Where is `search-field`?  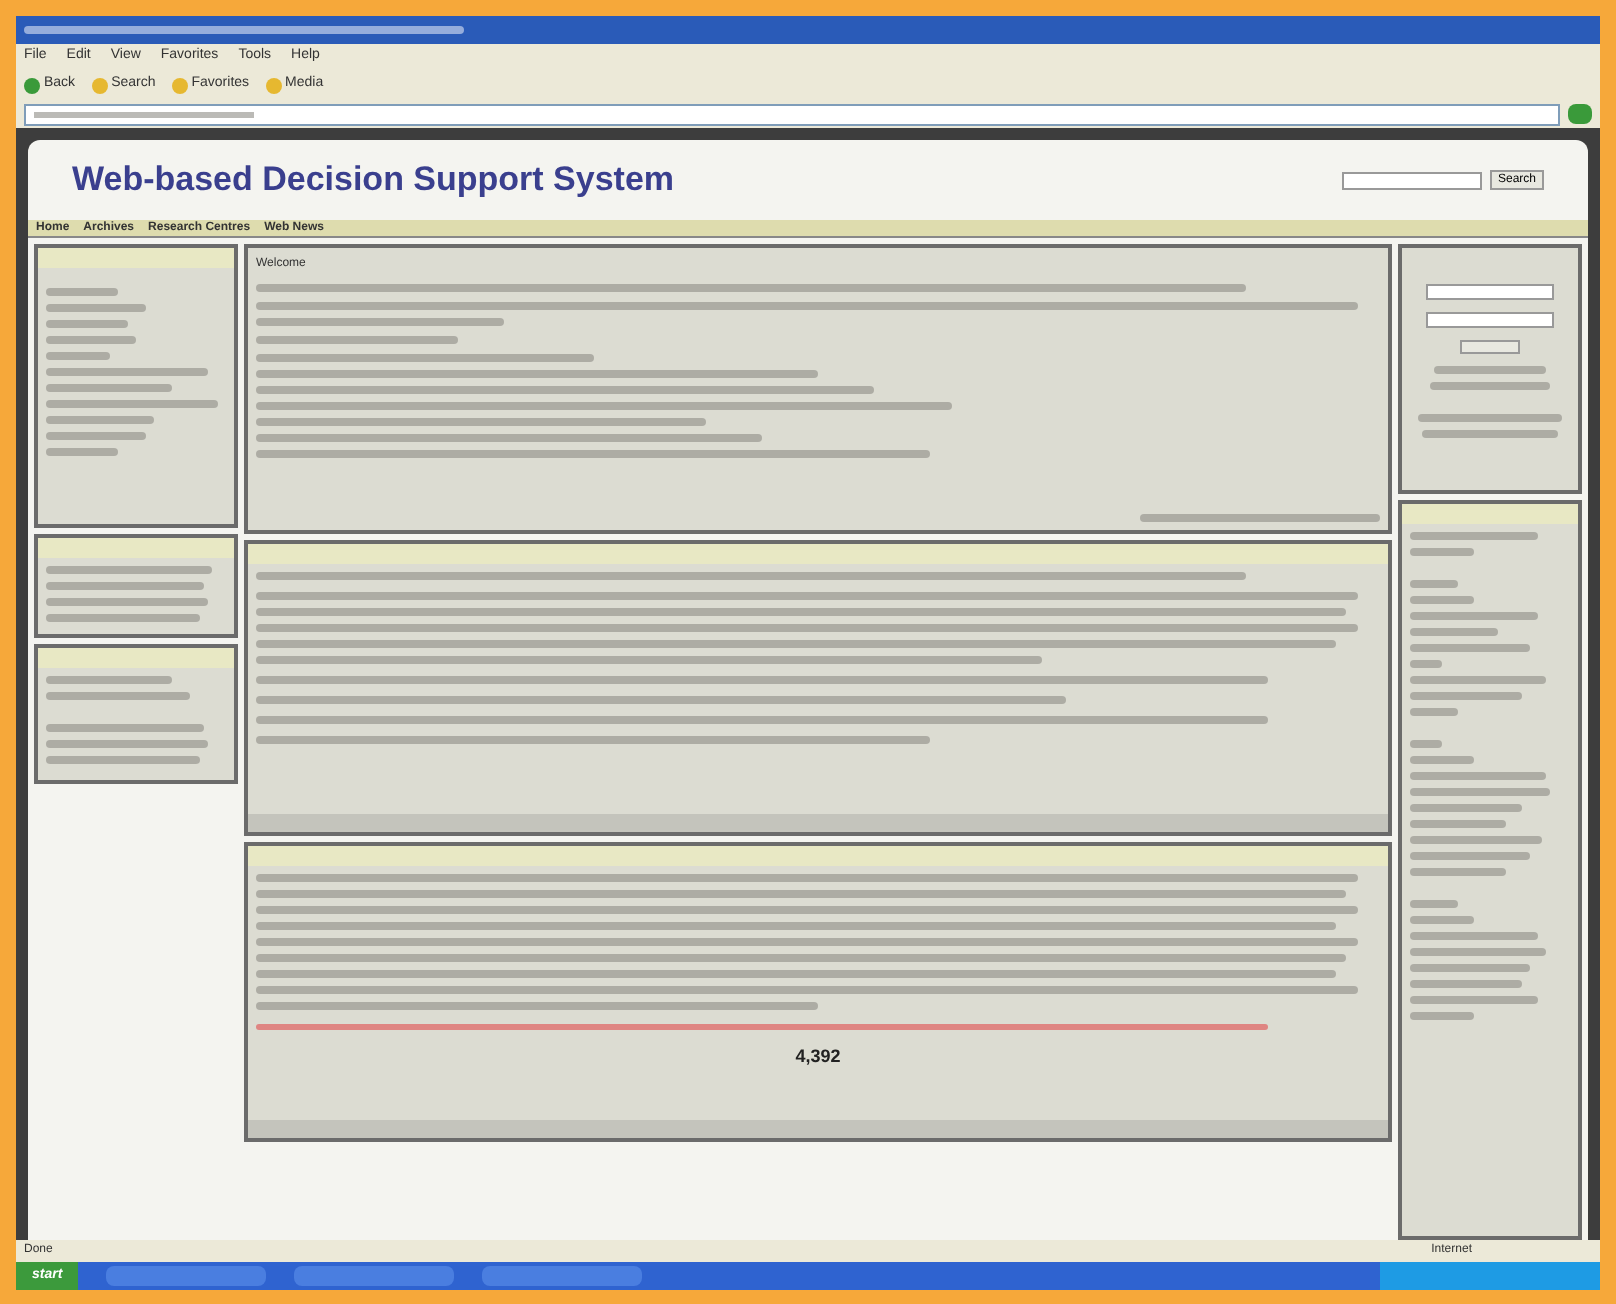
search-field is located at coordinates (1411, 180).